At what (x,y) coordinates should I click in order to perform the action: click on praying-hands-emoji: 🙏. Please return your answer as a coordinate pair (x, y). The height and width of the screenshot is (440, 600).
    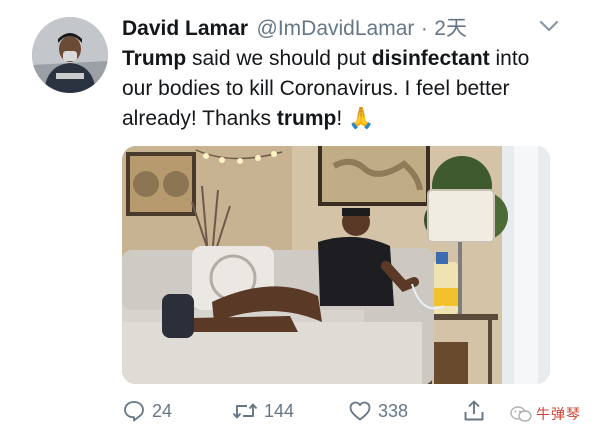
    Looking at the image, I should click on (358, 118).